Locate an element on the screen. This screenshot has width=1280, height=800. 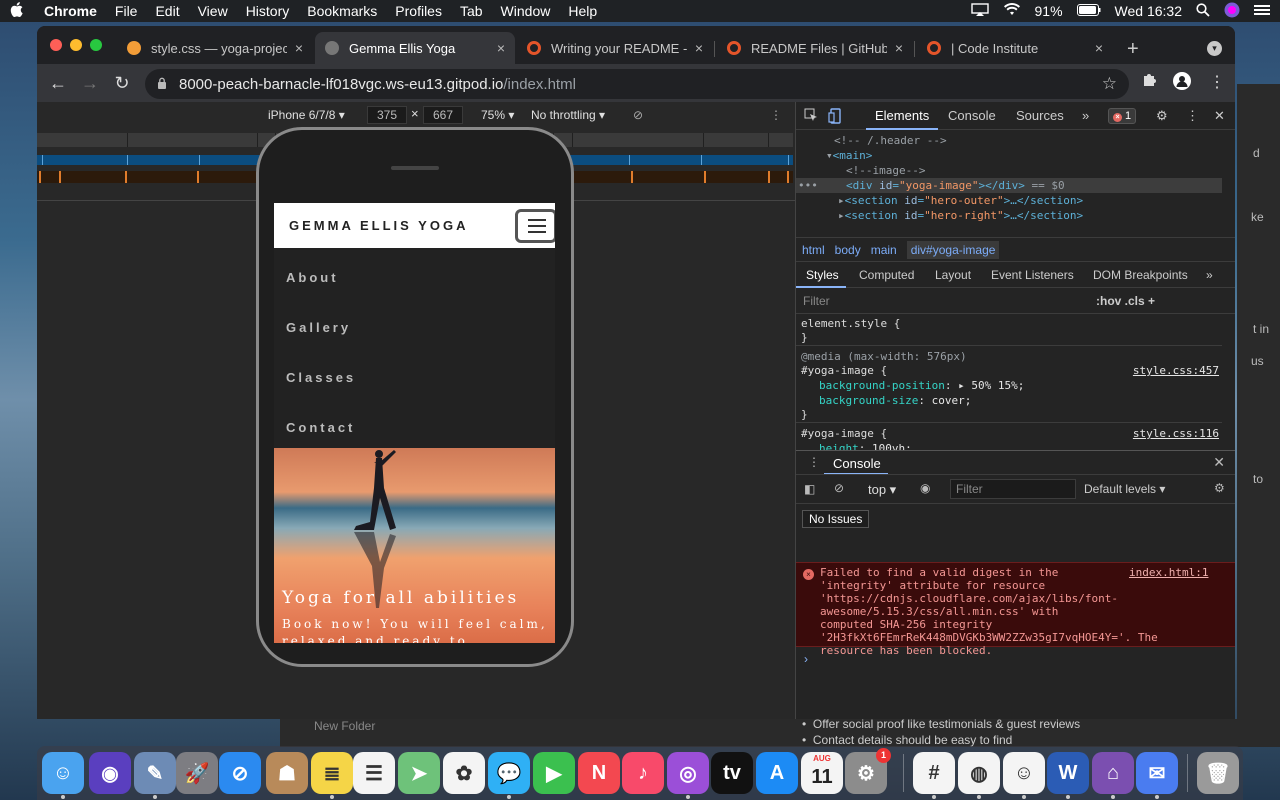
subtab-computed: Computed is located at coordinates (886, 275).